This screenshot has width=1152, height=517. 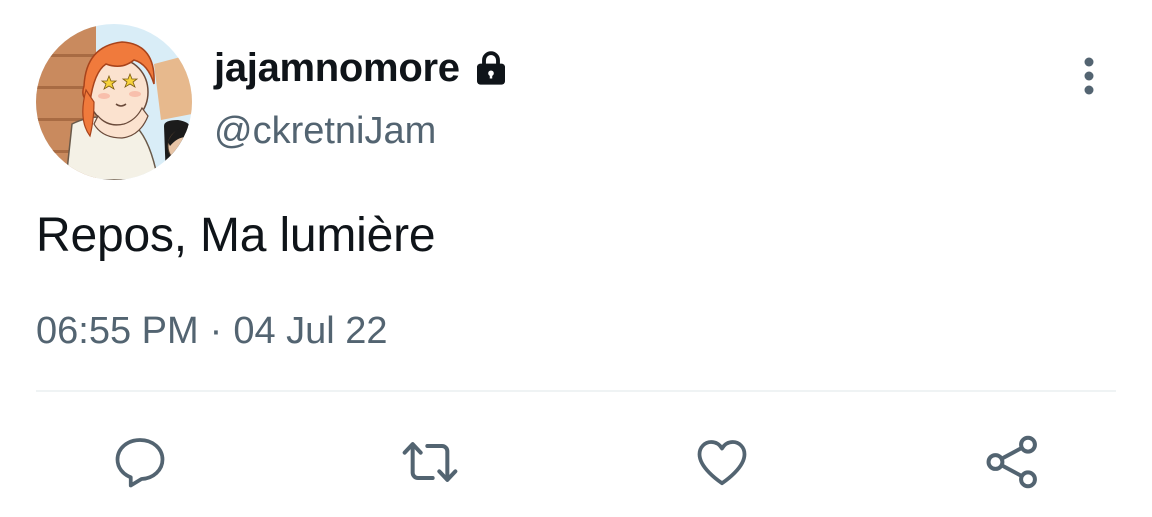 What do you see at coordinates (576, 391) in the screenshot?
I see `divider` at bounding box center [576, 391].